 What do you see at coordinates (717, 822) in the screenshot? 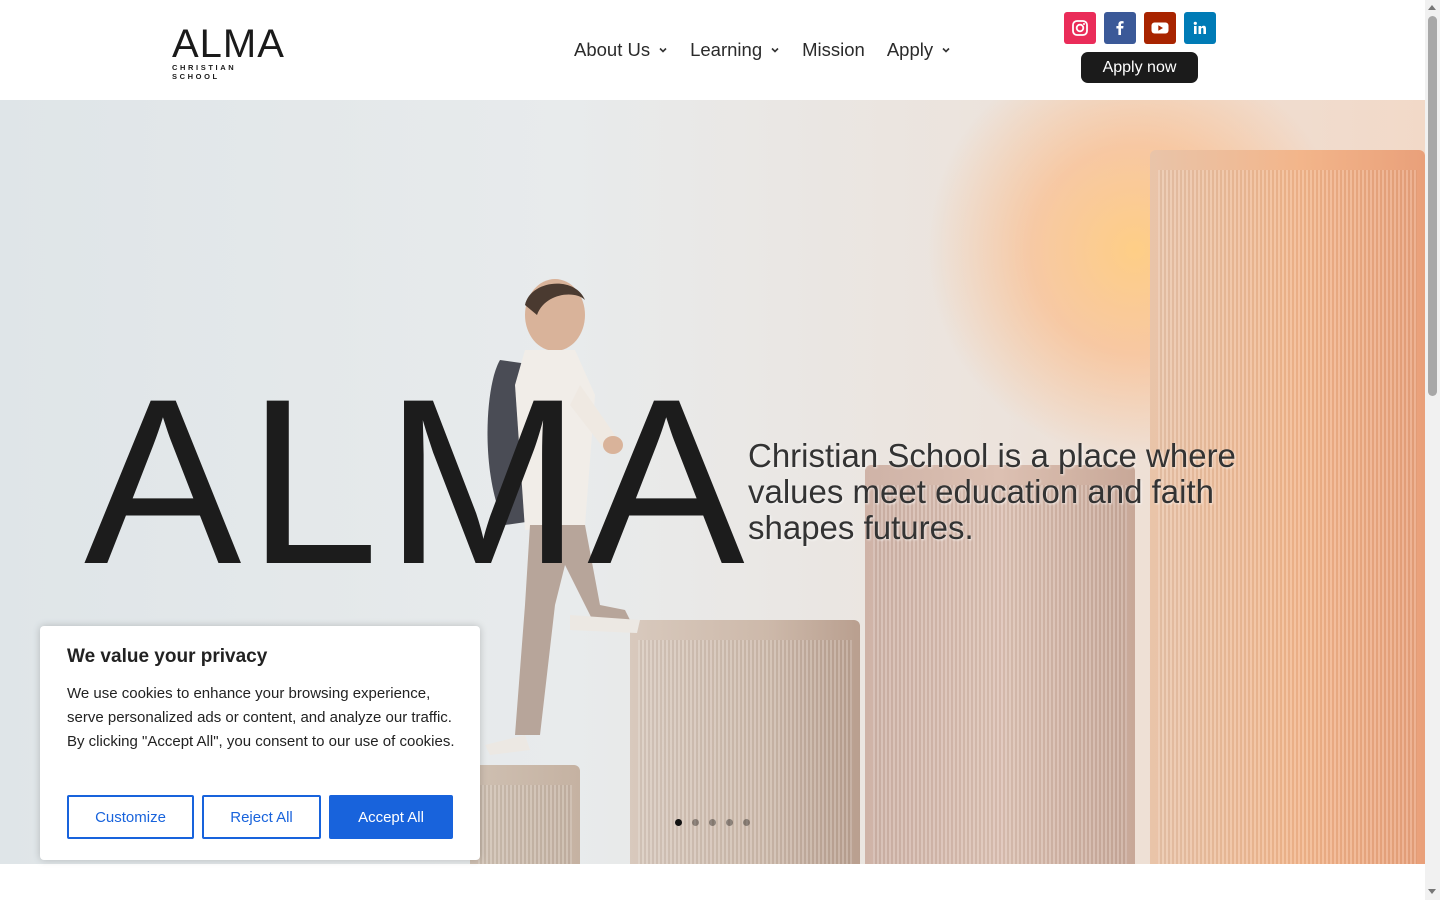
I see `slider-pagination` at bounding box center [717, 822].